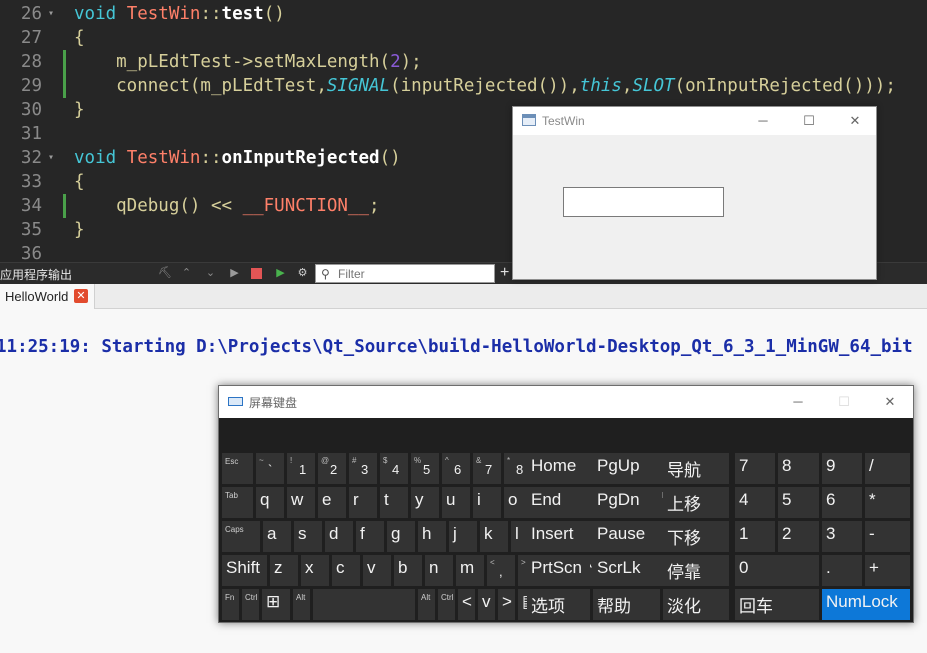 The height and width of the screenshot is (653, 927). I want to click on add-output-button: +, so click(504, 273).